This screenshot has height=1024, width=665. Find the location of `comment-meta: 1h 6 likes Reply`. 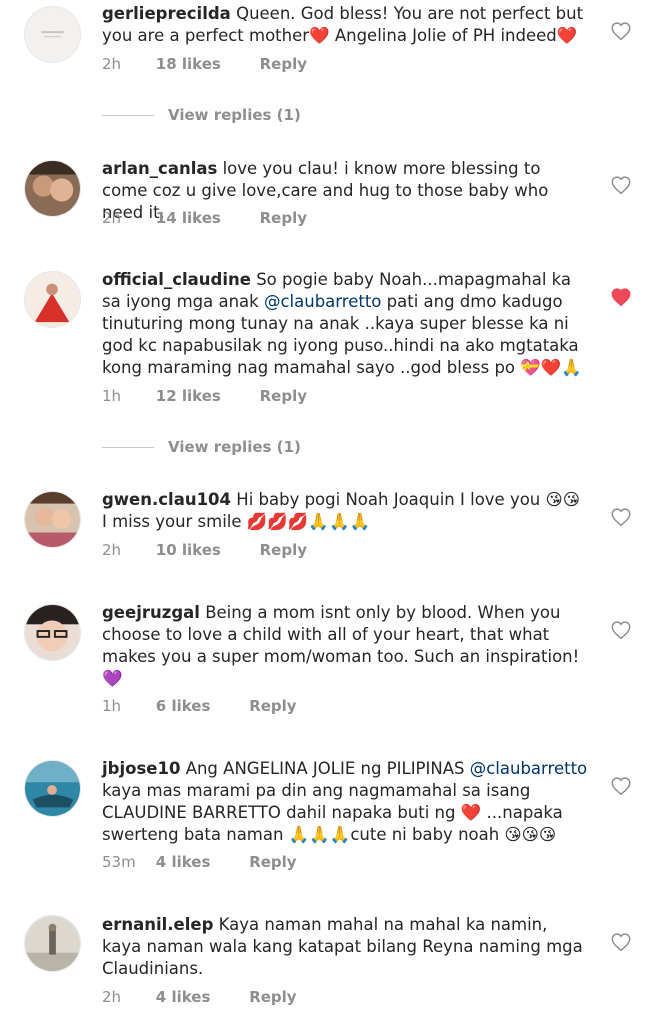

comment-meta: 1h 6 likes Reply is located at coordinates (199, 706).